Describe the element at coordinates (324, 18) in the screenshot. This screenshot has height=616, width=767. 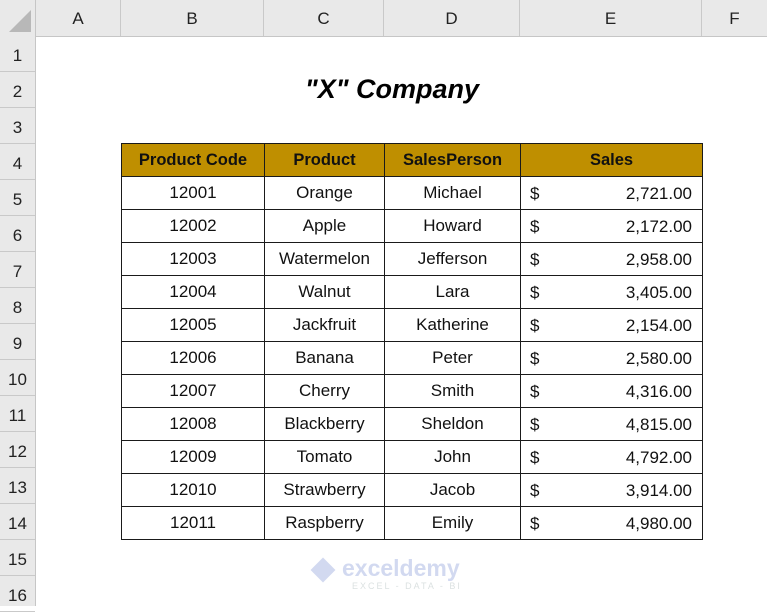
I see `column-header-c: C` at that location.